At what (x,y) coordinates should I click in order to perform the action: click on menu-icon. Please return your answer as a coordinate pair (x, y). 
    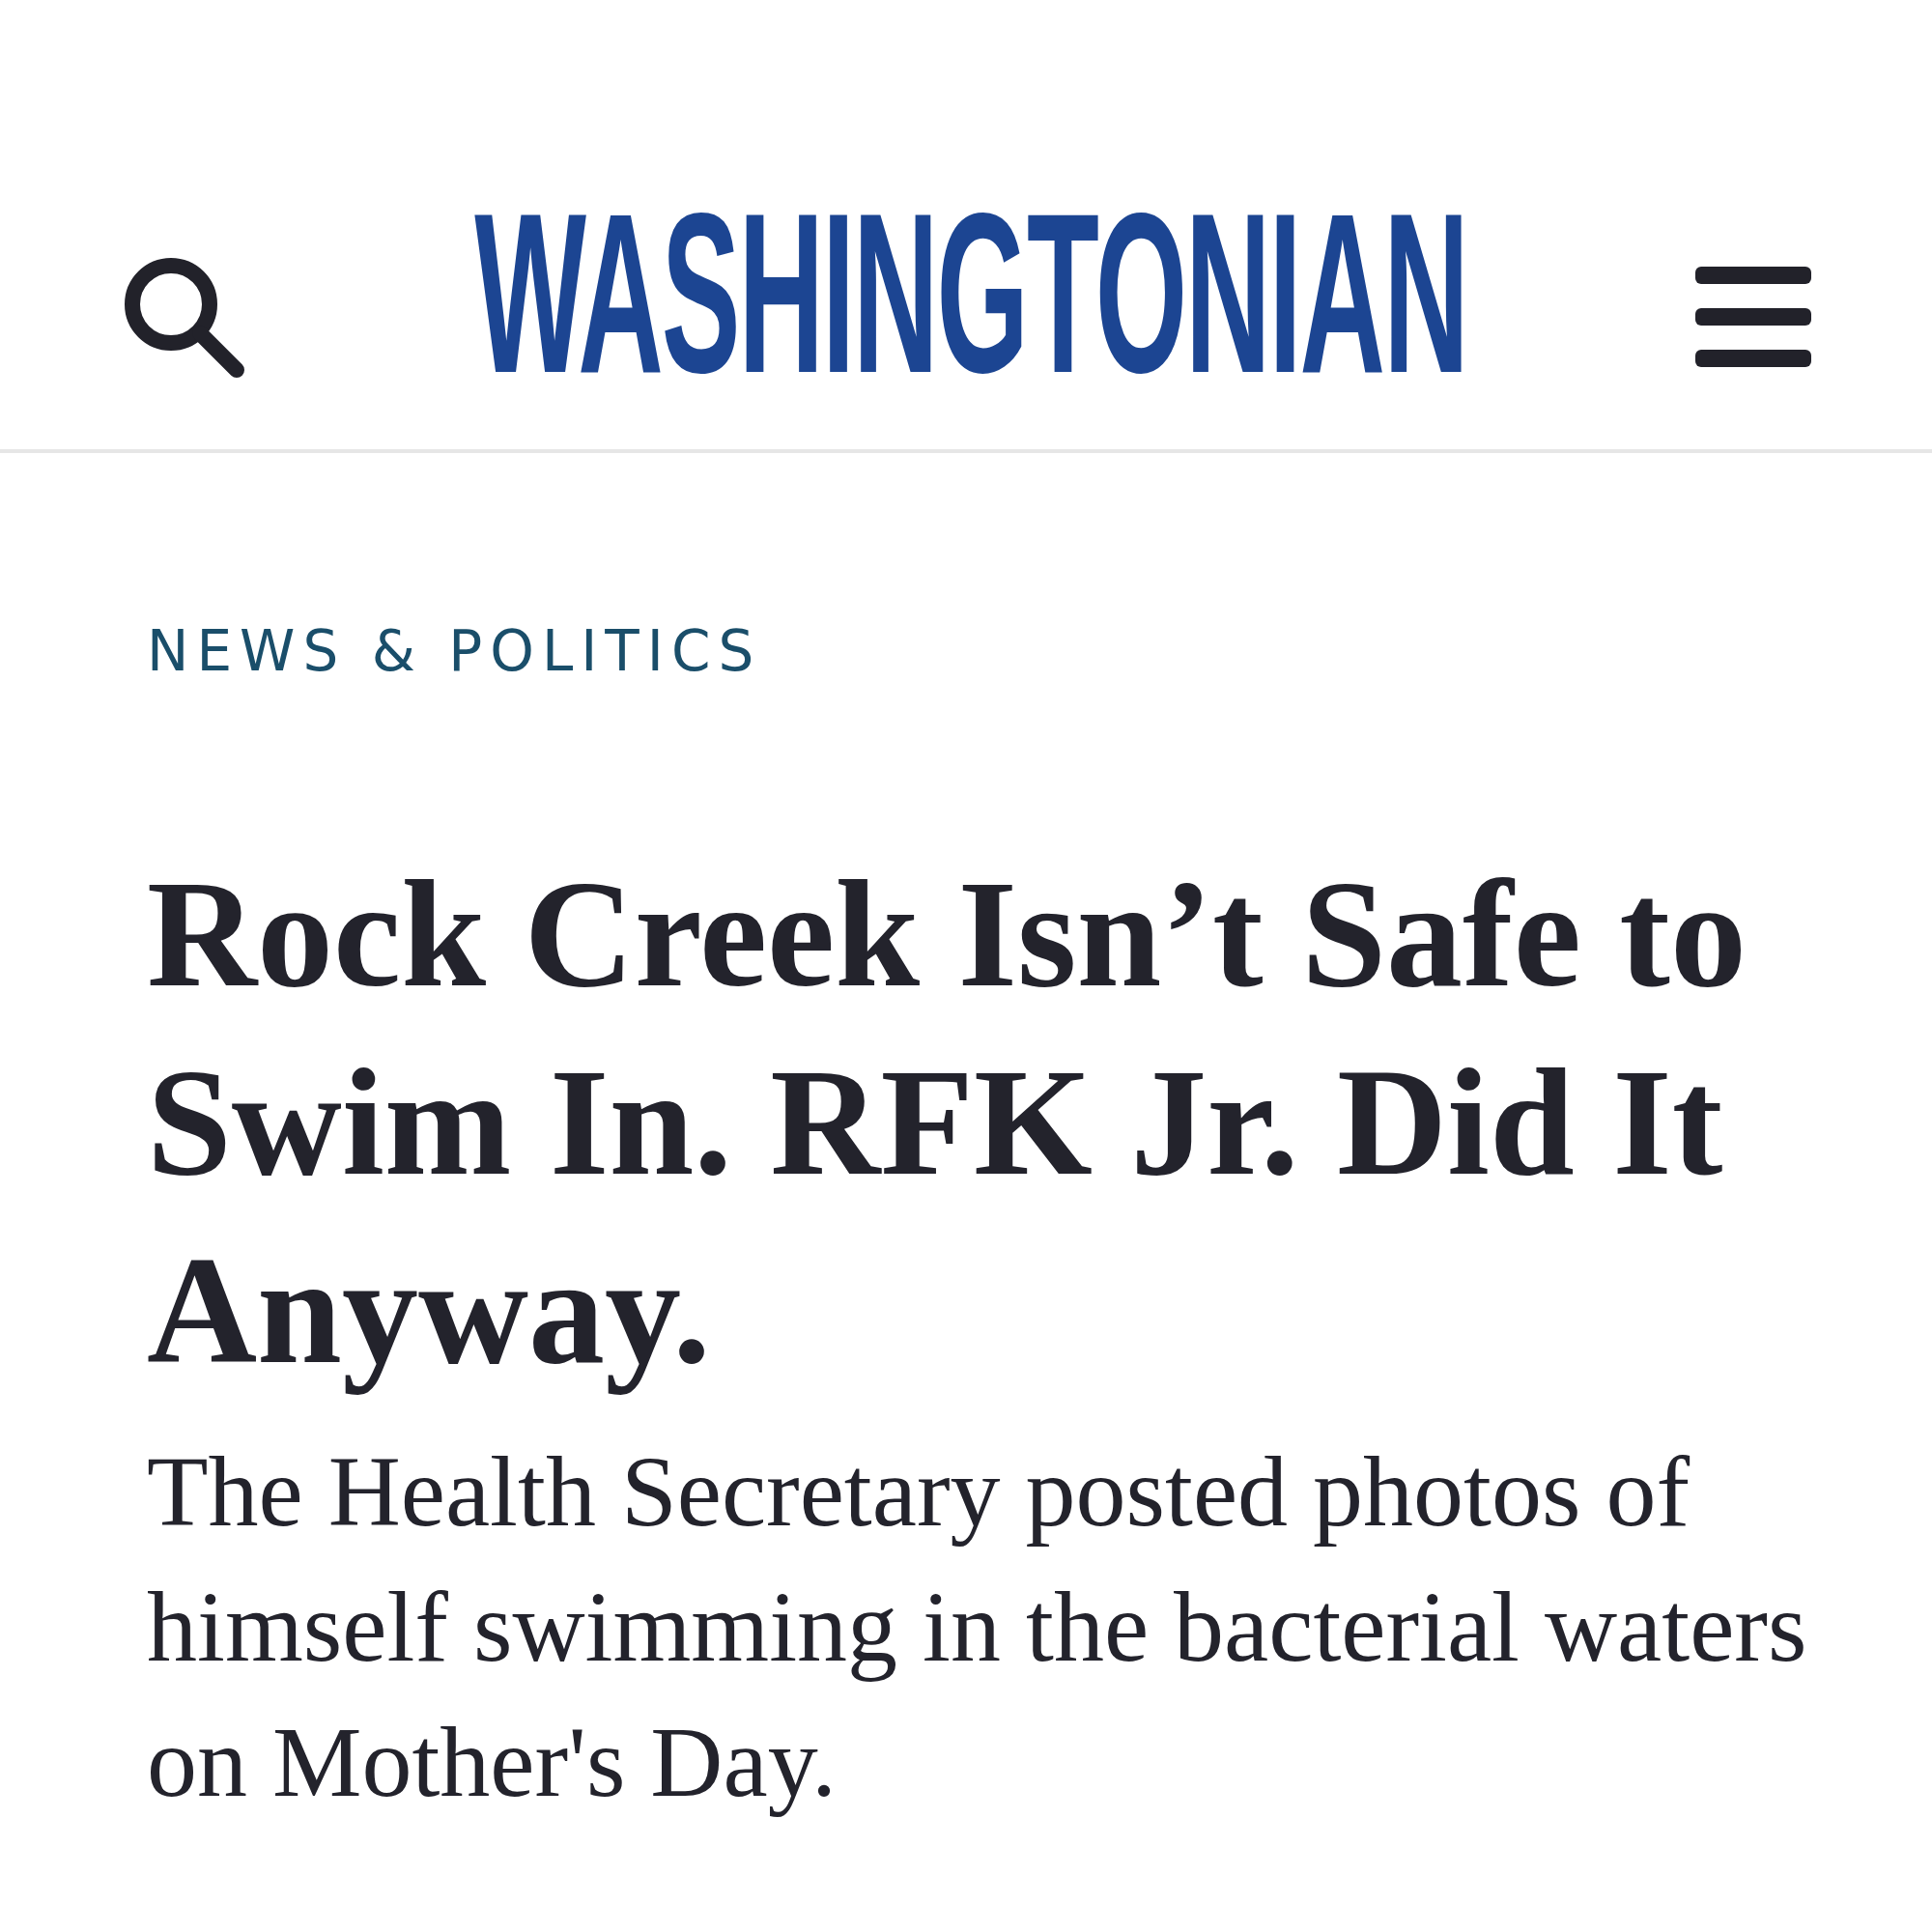
    Looking at the image, I should click on (1753, 316).